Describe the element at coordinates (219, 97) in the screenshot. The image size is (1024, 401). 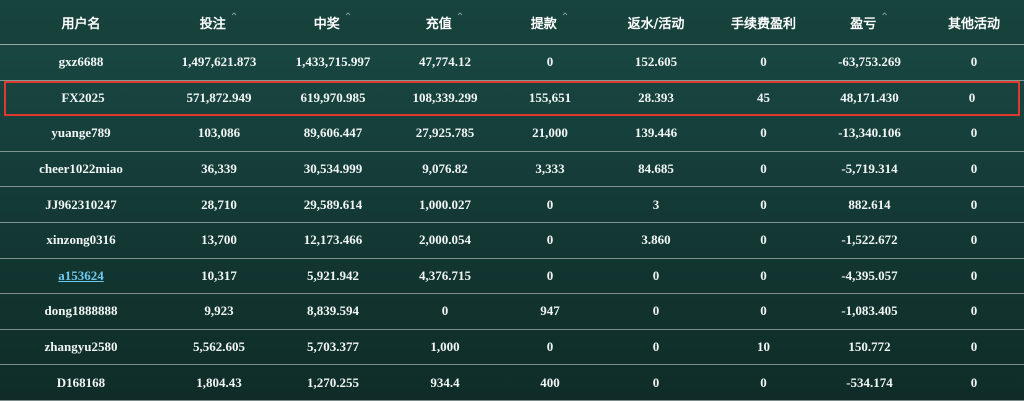
I see `table-cell: 571,872.949` at that location.